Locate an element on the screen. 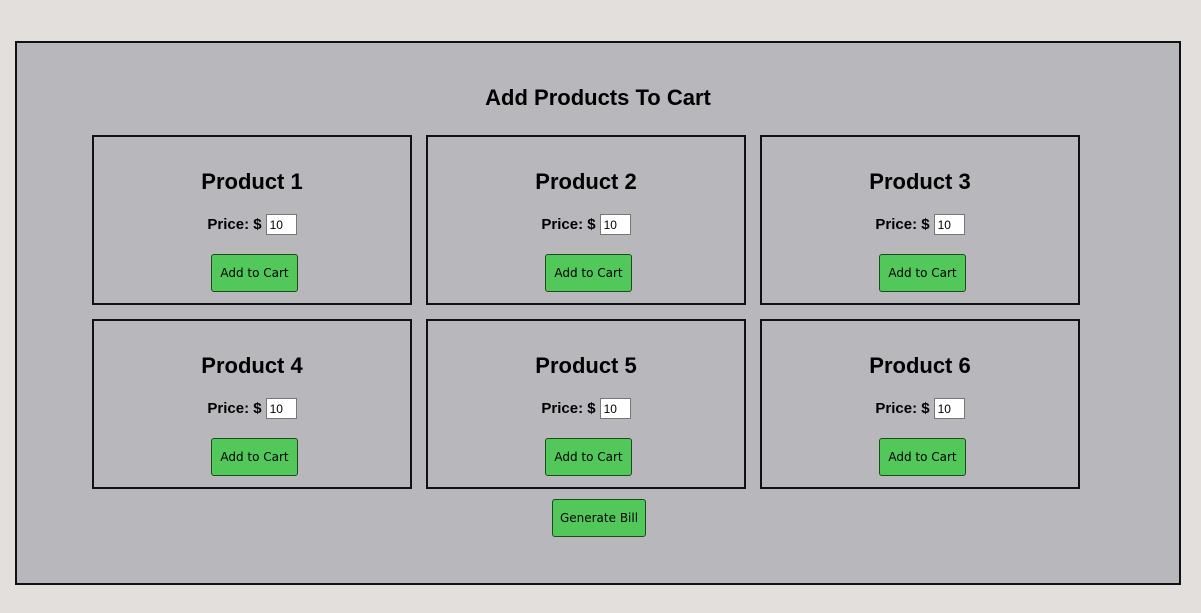 This screenshot has width=1201, height=613. product-card: Product 6 Price: $ Add to Cart is located at coordinates (920, 404).